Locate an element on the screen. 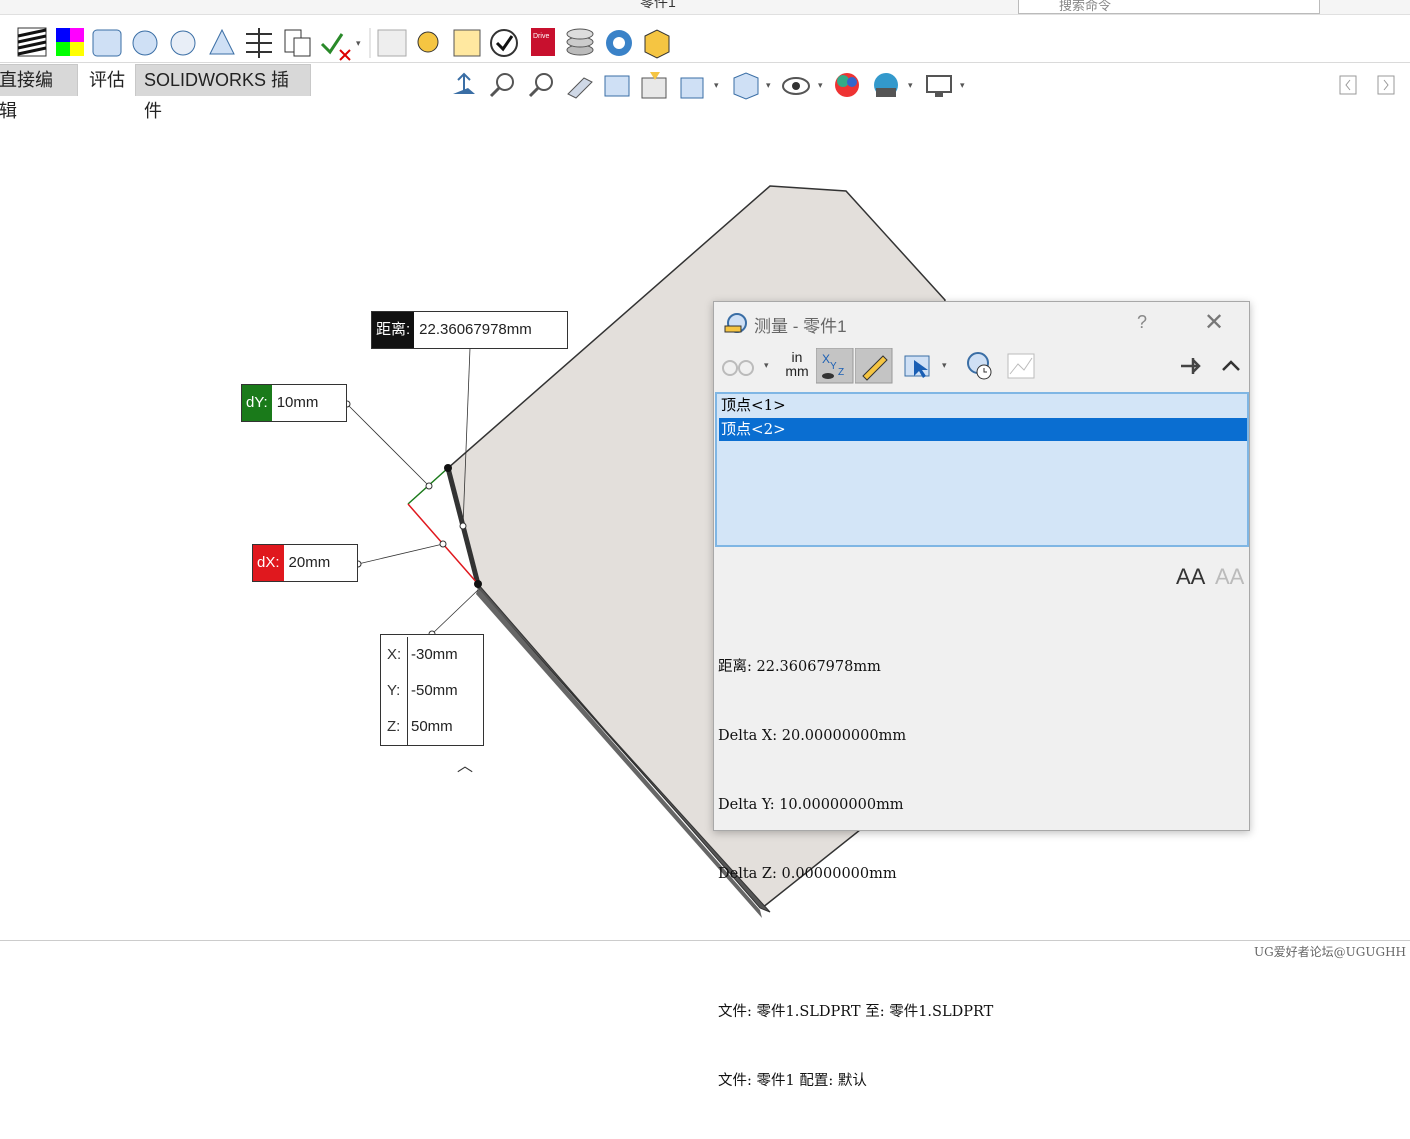 The height and width of the screenshot is (1139, 1410). dx-leader-dot is located at coordinates (443, 544).